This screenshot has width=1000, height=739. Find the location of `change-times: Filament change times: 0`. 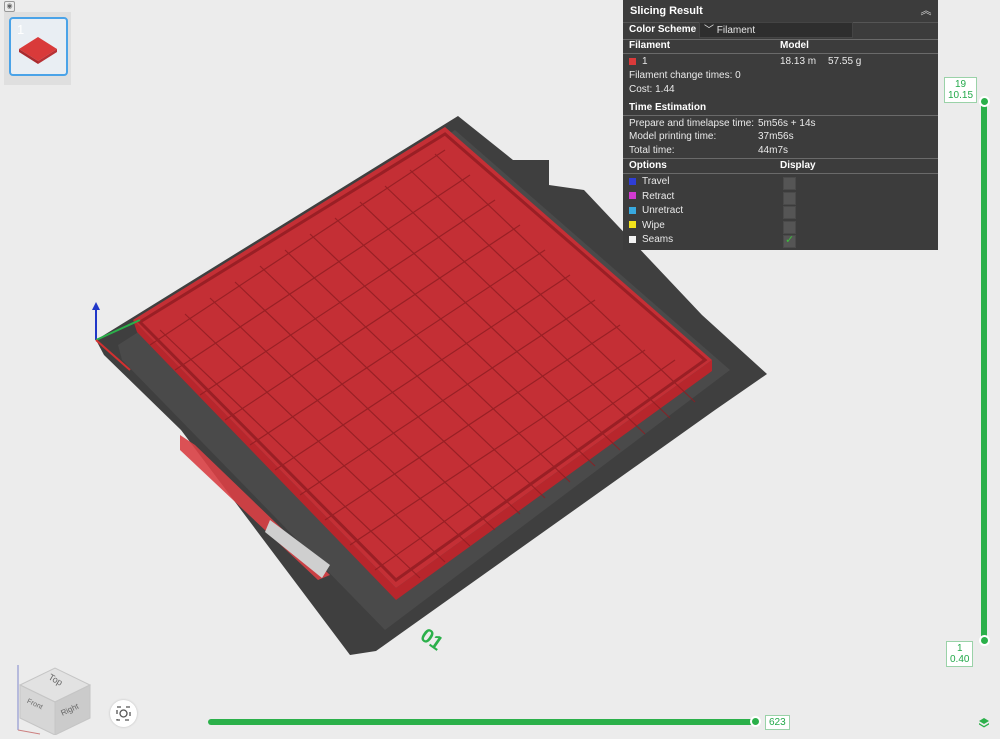

change-times: Filament change times: 0 is located at coordinates (685, 75).